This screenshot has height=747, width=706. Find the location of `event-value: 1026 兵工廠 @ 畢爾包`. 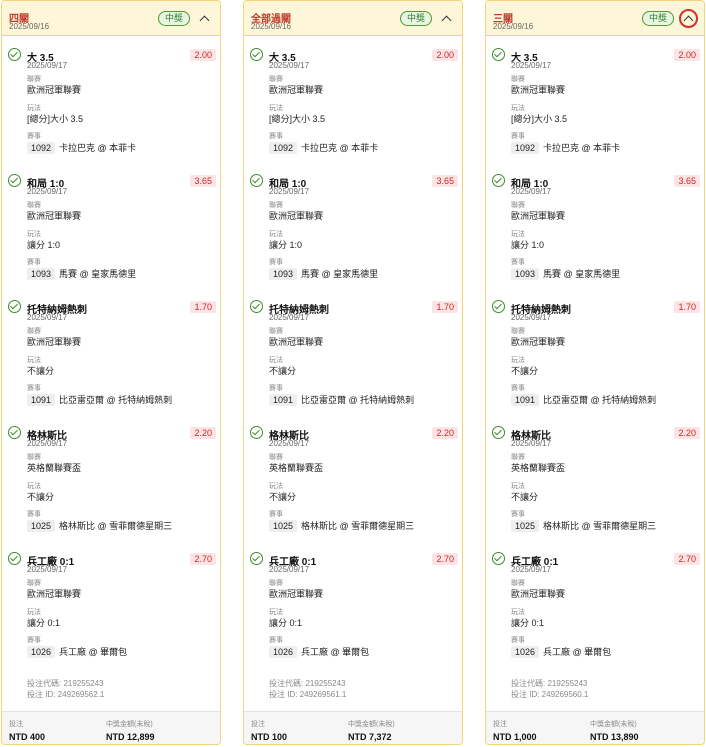

event-value: 1026 兵工廠 @ 畢爾包 is located at coordinates (561, 651).